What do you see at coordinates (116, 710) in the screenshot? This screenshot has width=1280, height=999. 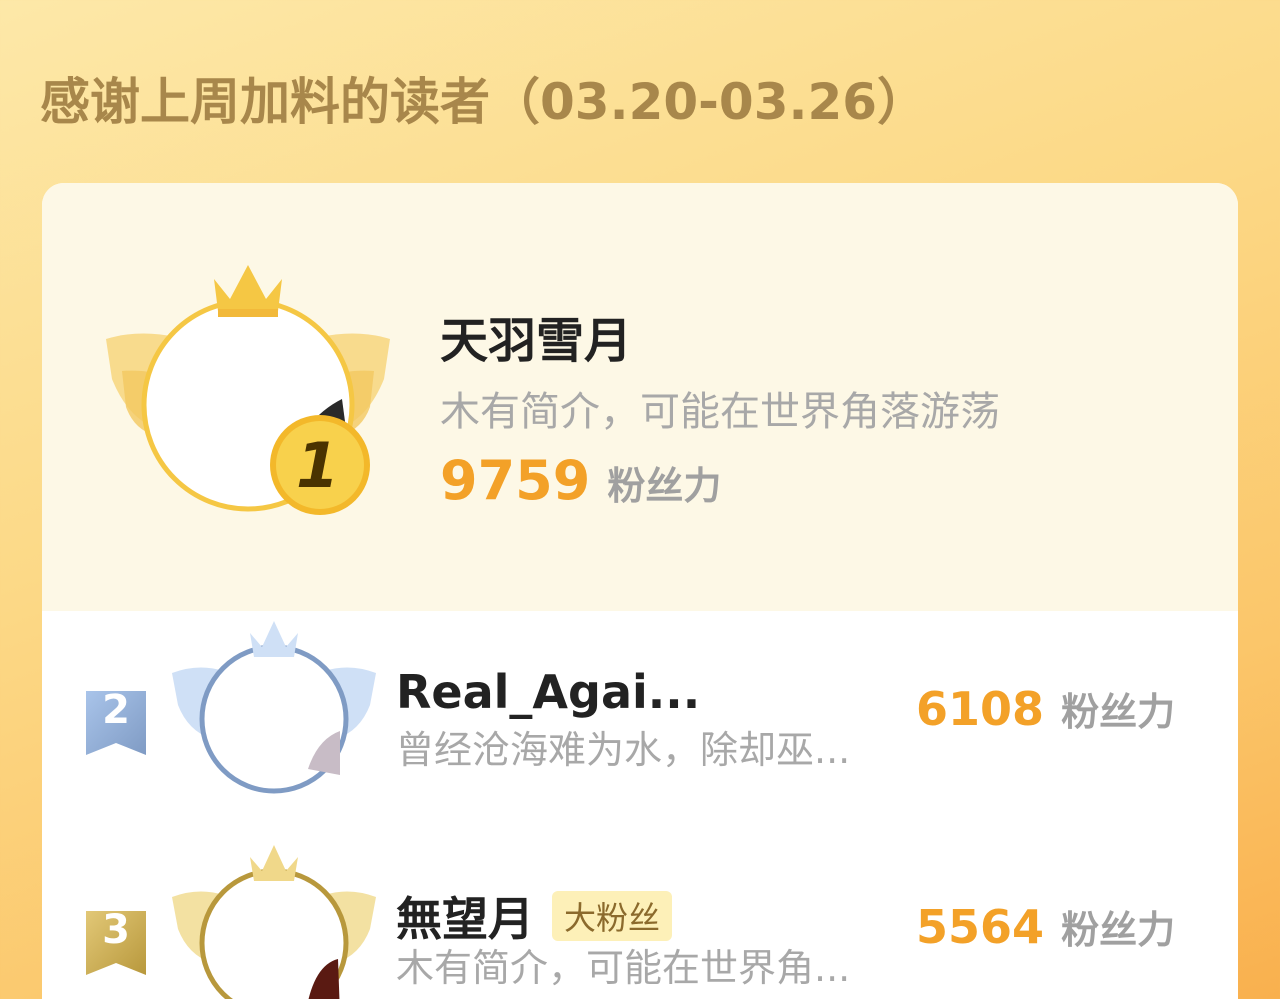 I see `rank-2-number: 2` at bounding box center [116, 710].